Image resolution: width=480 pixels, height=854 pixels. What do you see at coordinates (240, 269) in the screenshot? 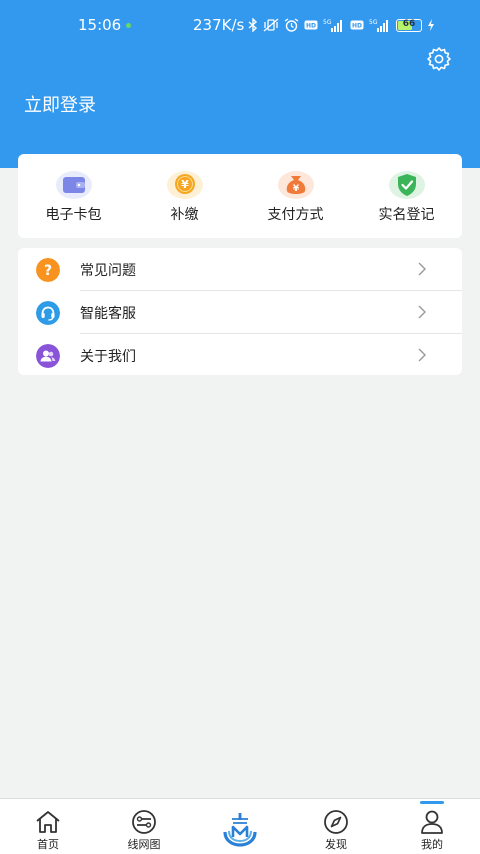
I see `menu-item-faq: ? 常见问题` at bounding box center [240, 269].